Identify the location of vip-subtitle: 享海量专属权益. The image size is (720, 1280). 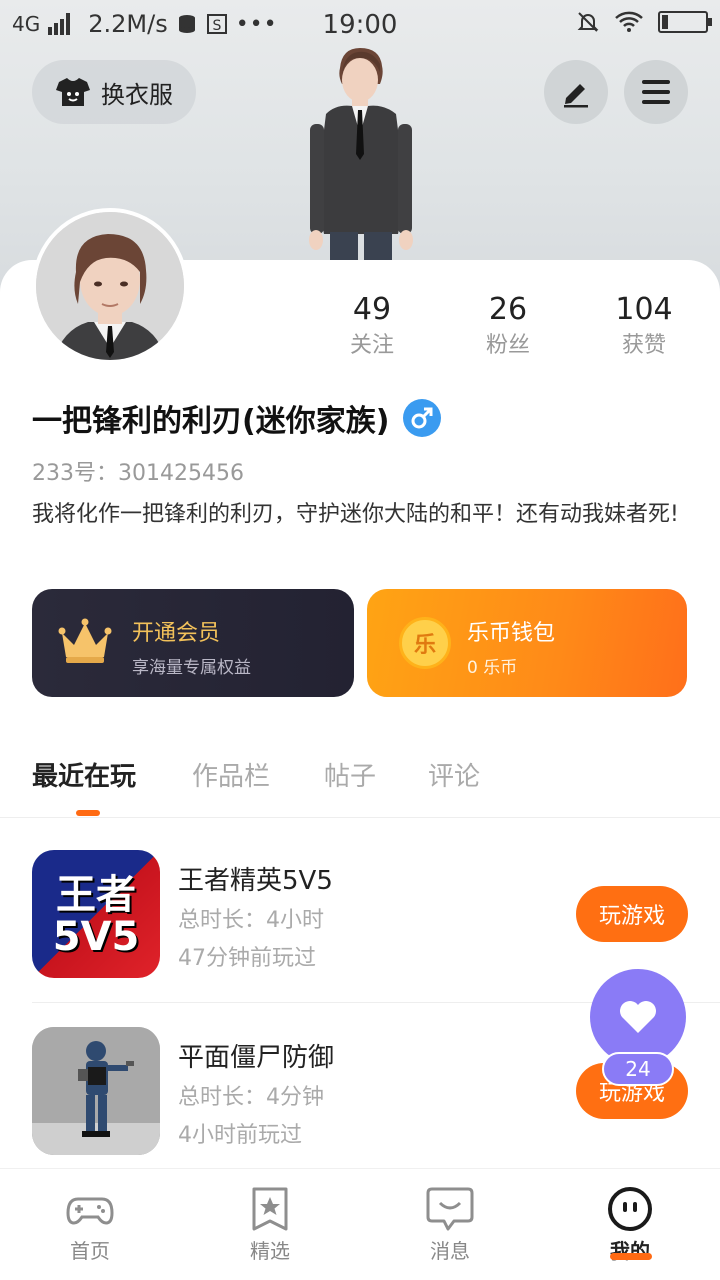
(191, 668).